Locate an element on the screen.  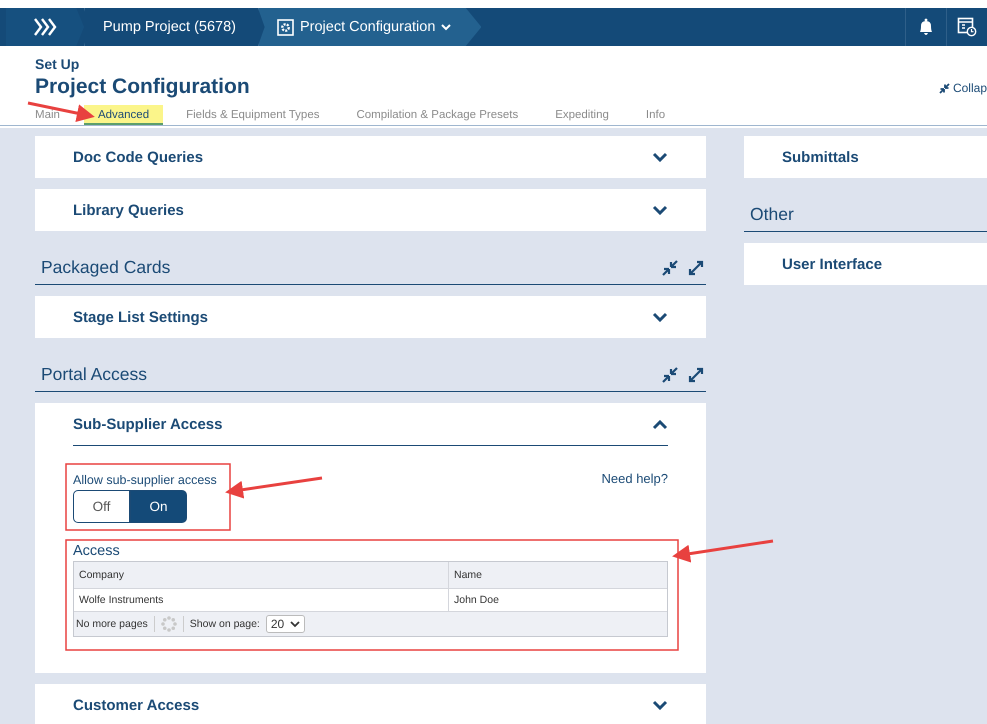
card-title: Customer Access is located at coordinates (136, 705).